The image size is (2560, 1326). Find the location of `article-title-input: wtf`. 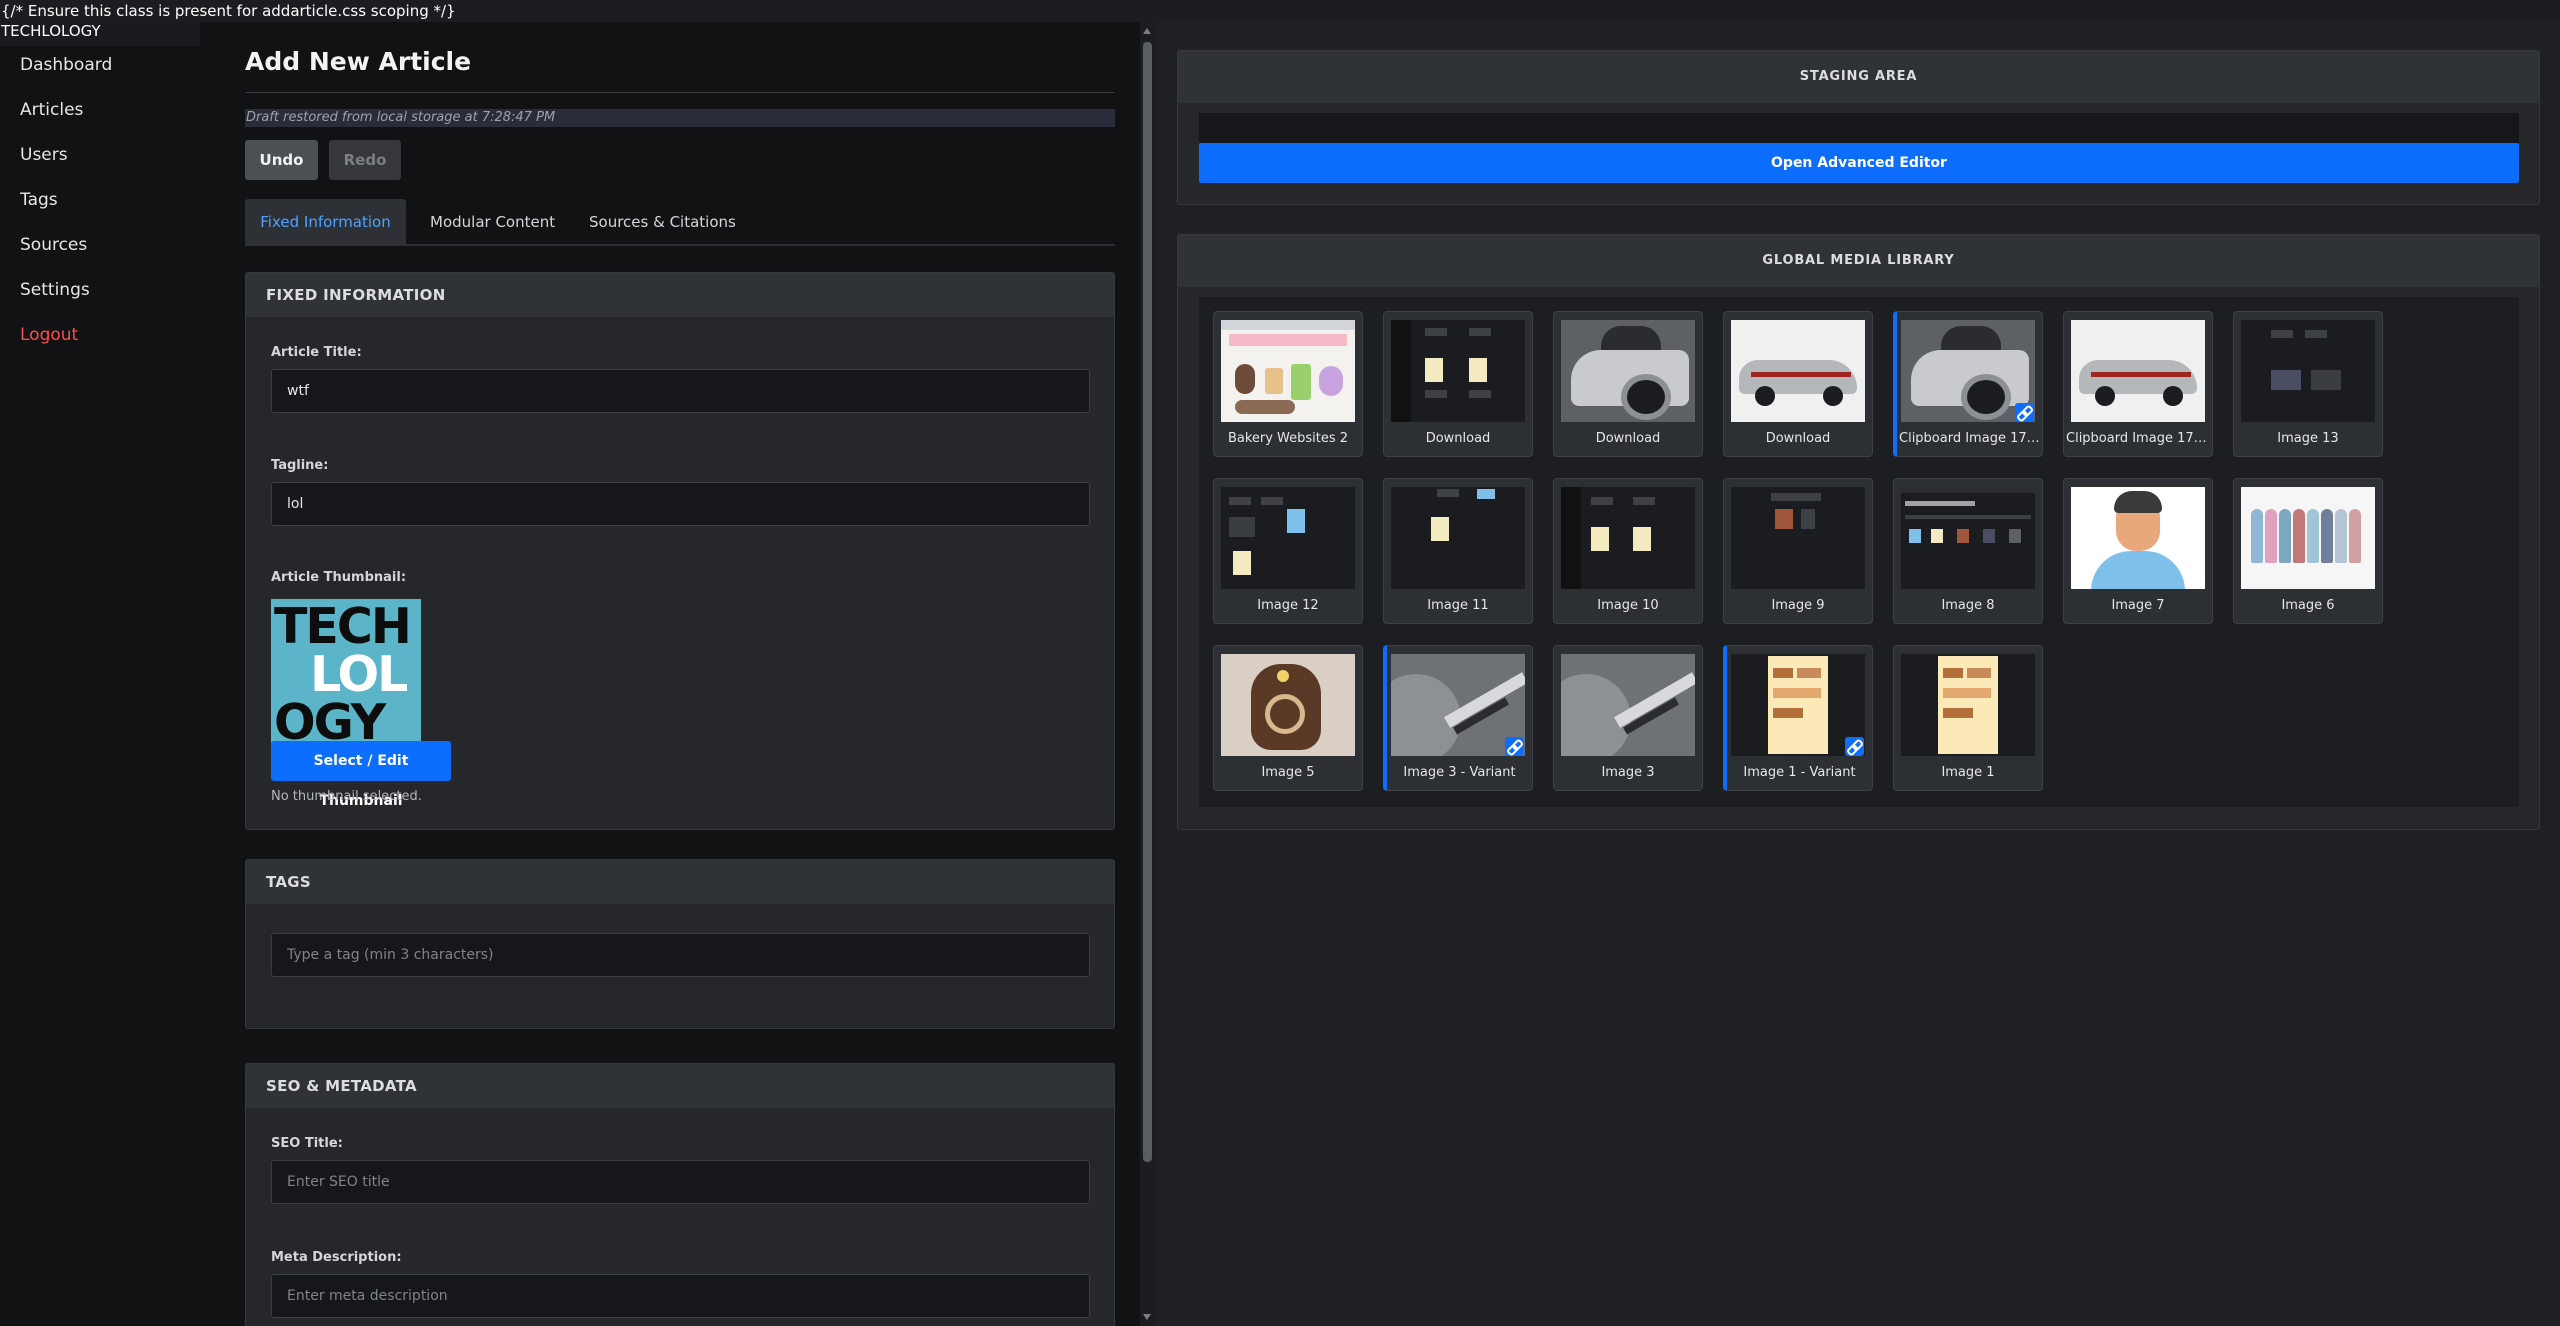

article-title-input: wtf is located at coordinates (680, 391).